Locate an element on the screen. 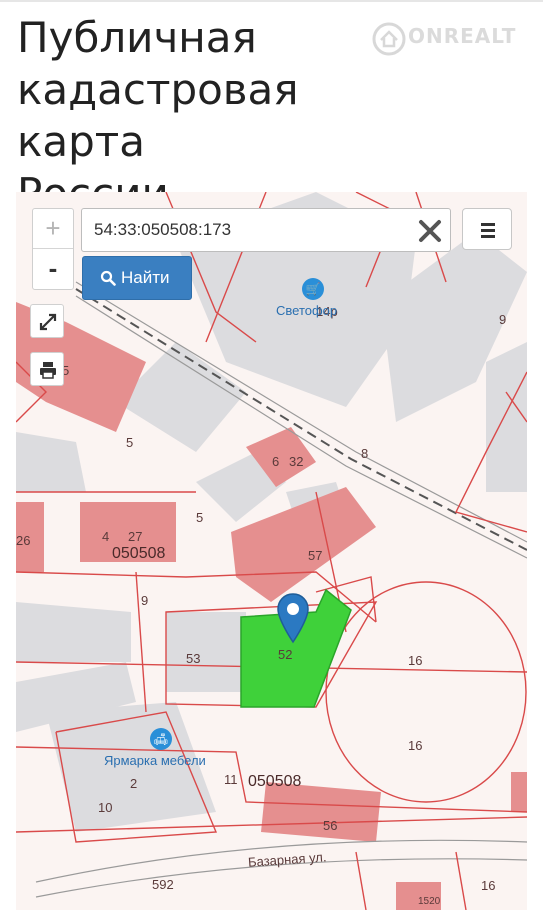  find-button: Найти is located at coordinates (137, 278).